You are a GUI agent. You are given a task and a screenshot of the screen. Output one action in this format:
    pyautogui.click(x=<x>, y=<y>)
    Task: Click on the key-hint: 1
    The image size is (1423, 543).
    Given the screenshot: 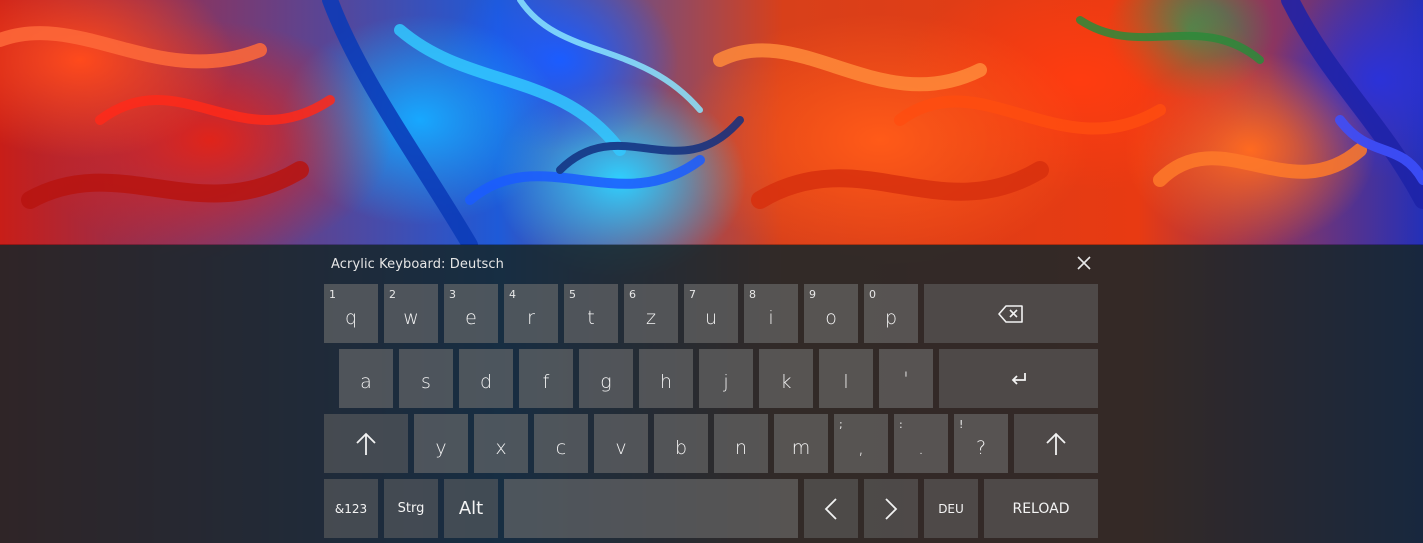 What is the action you would take?
    pyautogui.click(x=332, y=294)
    